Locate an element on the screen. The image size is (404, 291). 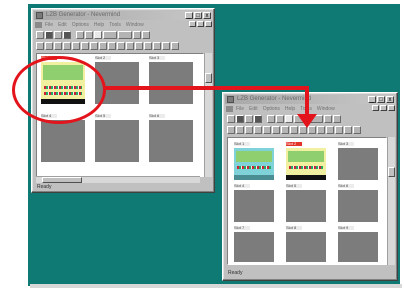
thumbnail-cell: Slot 9 is located at coordinates (358, 244).